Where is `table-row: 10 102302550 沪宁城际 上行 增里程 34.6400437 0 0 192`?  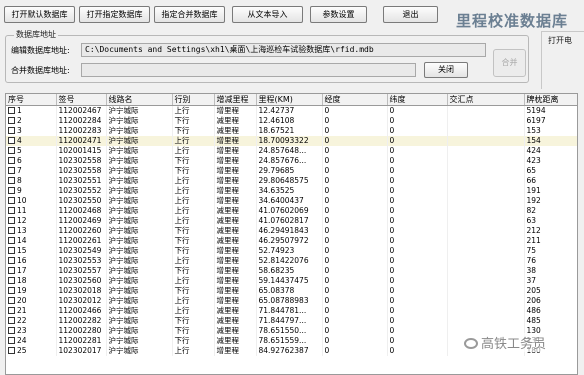
table-row: 10 102302550 沪宁城际 上行 增里程 34.6400437 0 0 192 is located at coordinates (291, 201).